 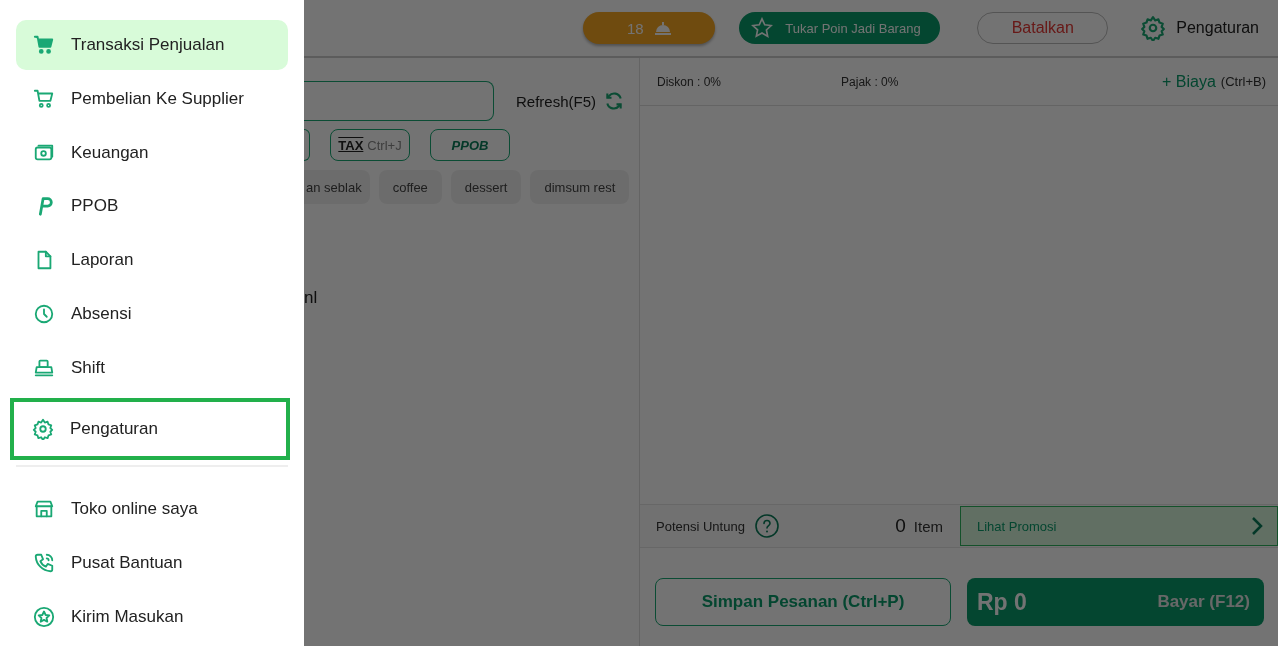 What do you see at coordinates (337, 187) in the screenshot?
I see `category-tab: an seblak` at bounding box center [337, 187].